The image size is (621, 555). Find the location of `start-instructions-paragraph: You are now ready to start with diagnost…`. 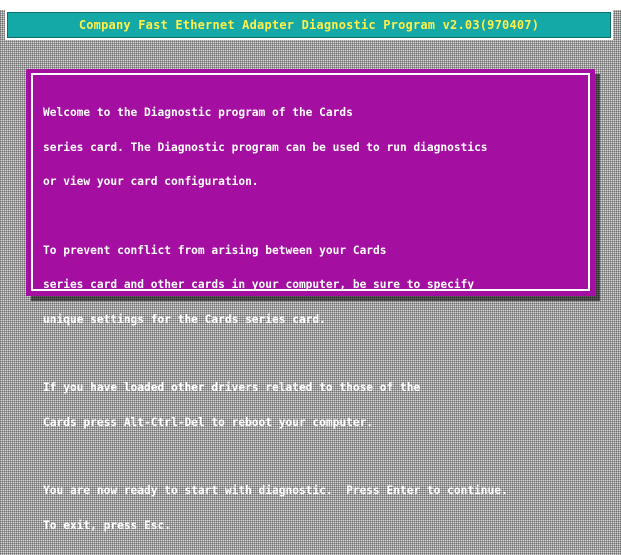

start-instructions-paragraph: You are now ready to start with diagnost… is located at coordinates (310, 508).